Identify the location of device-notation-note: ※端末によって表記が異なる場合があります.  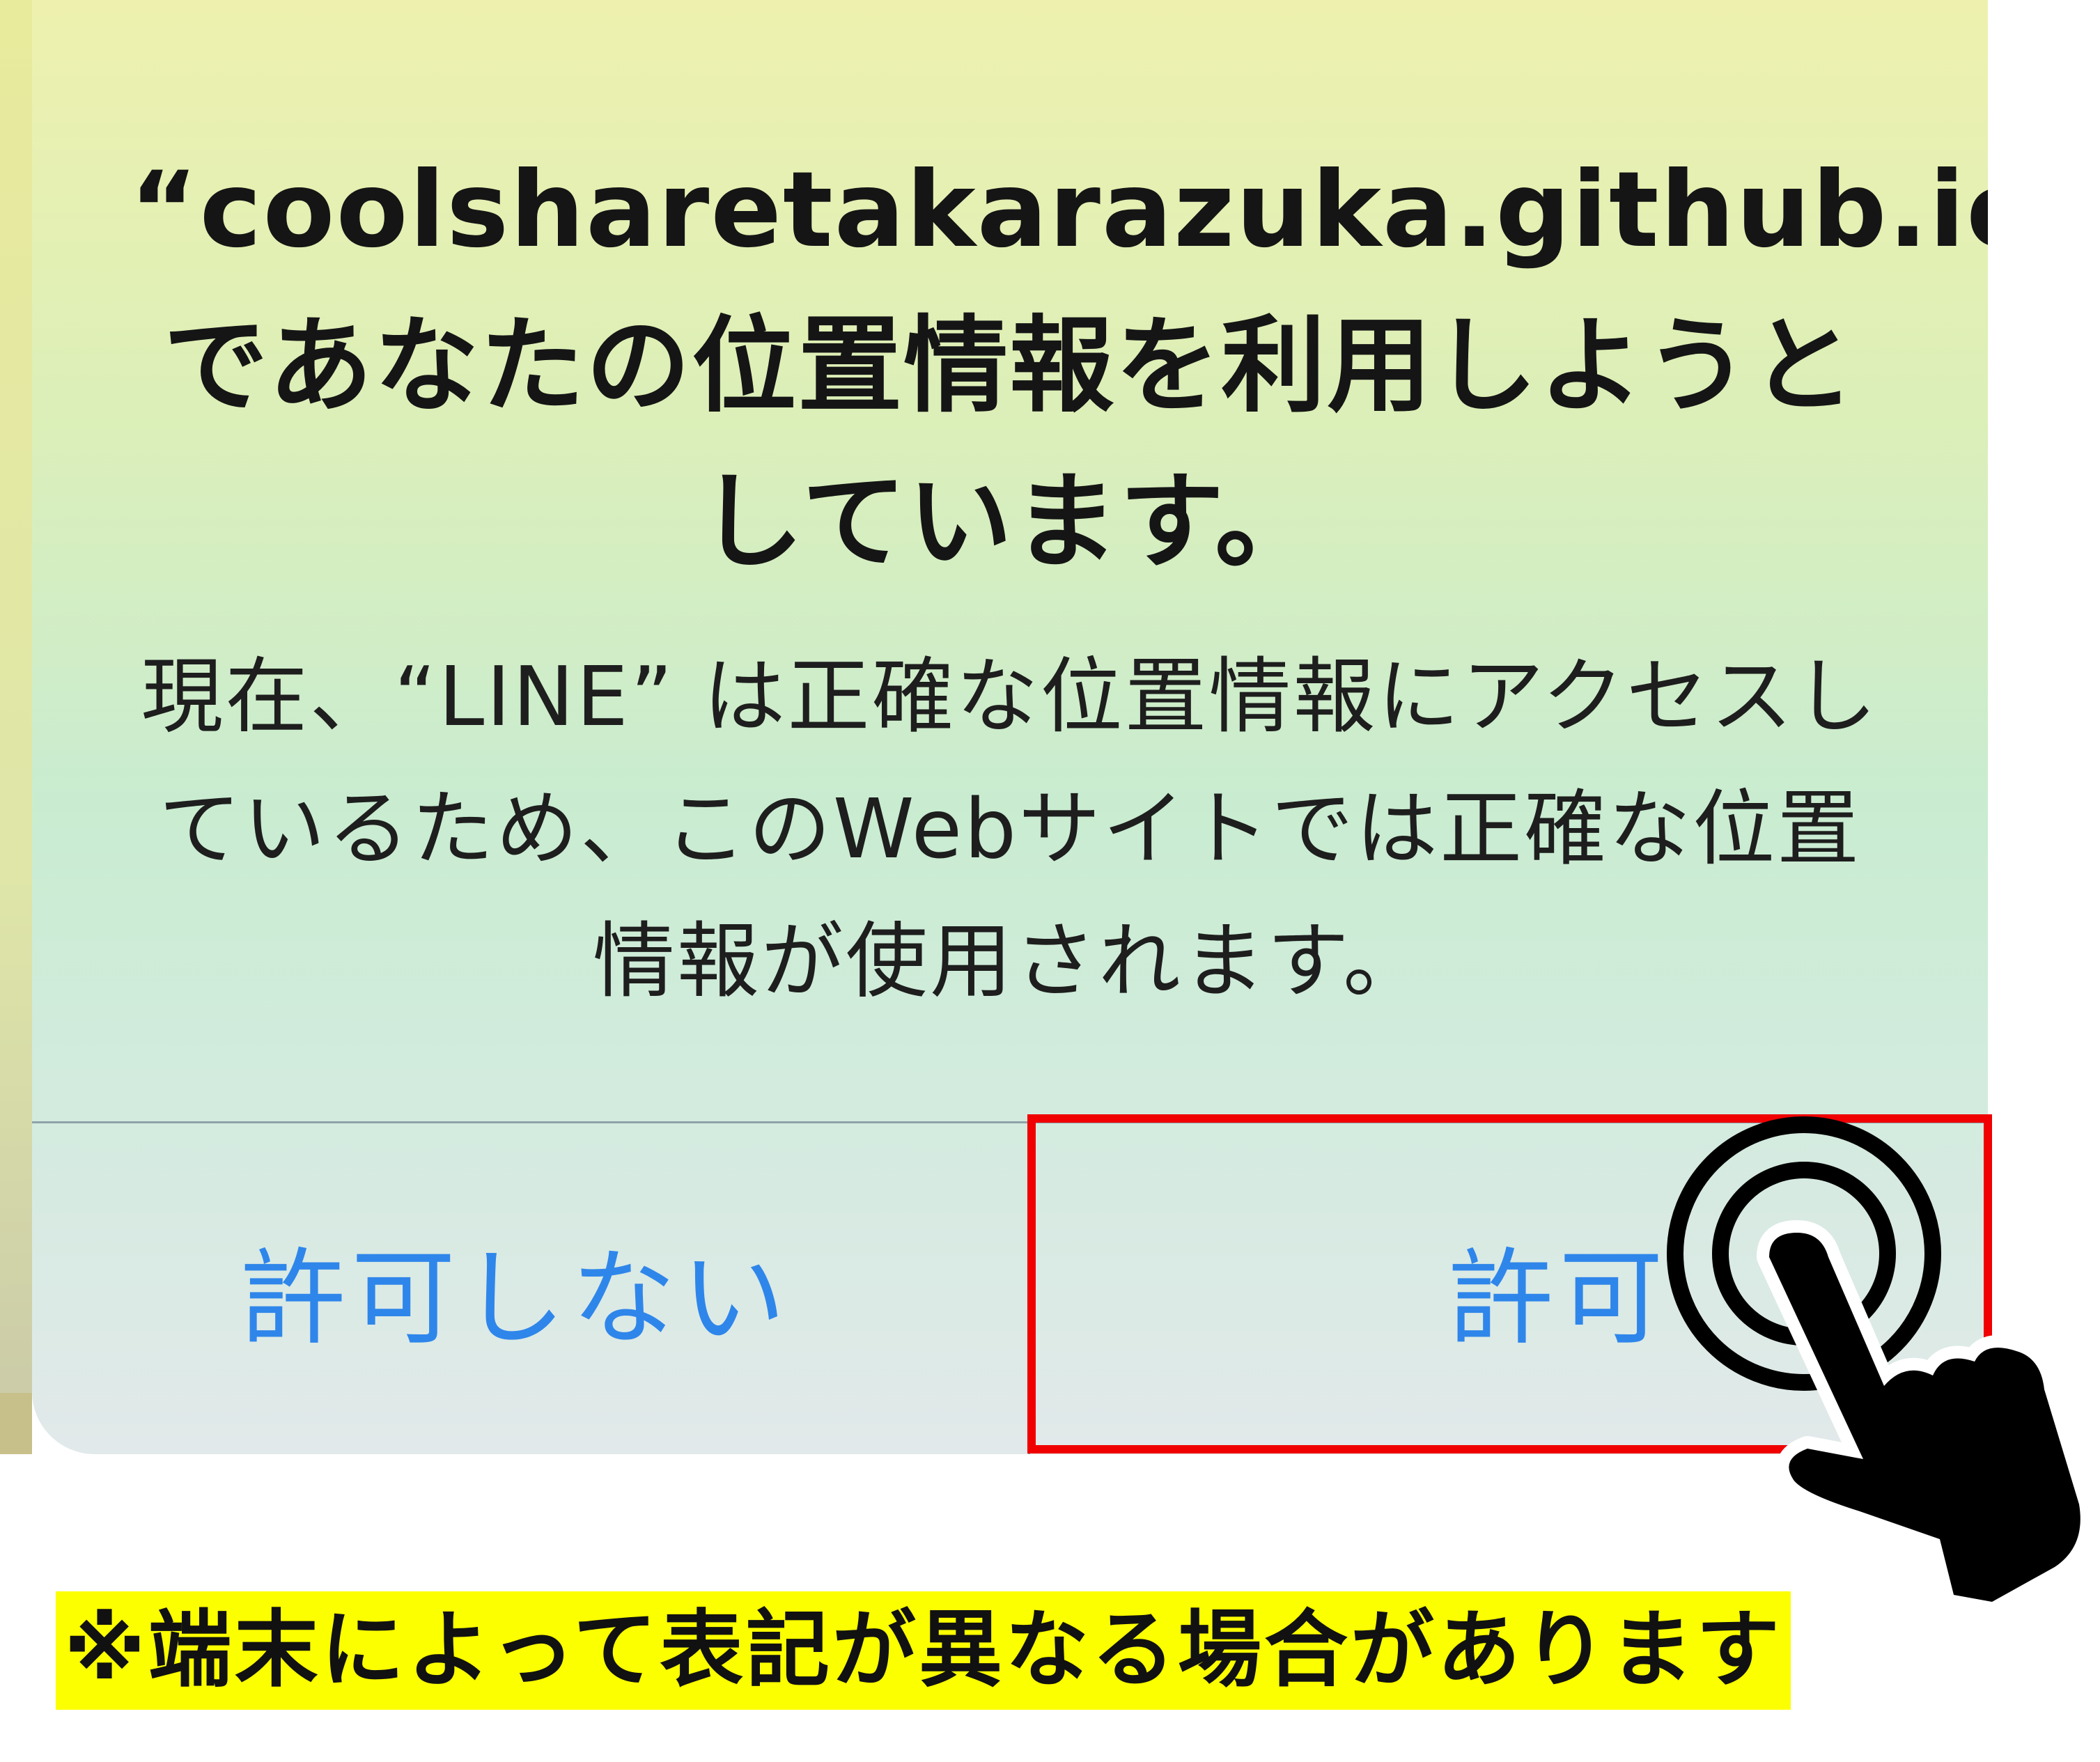
(923, 1650).